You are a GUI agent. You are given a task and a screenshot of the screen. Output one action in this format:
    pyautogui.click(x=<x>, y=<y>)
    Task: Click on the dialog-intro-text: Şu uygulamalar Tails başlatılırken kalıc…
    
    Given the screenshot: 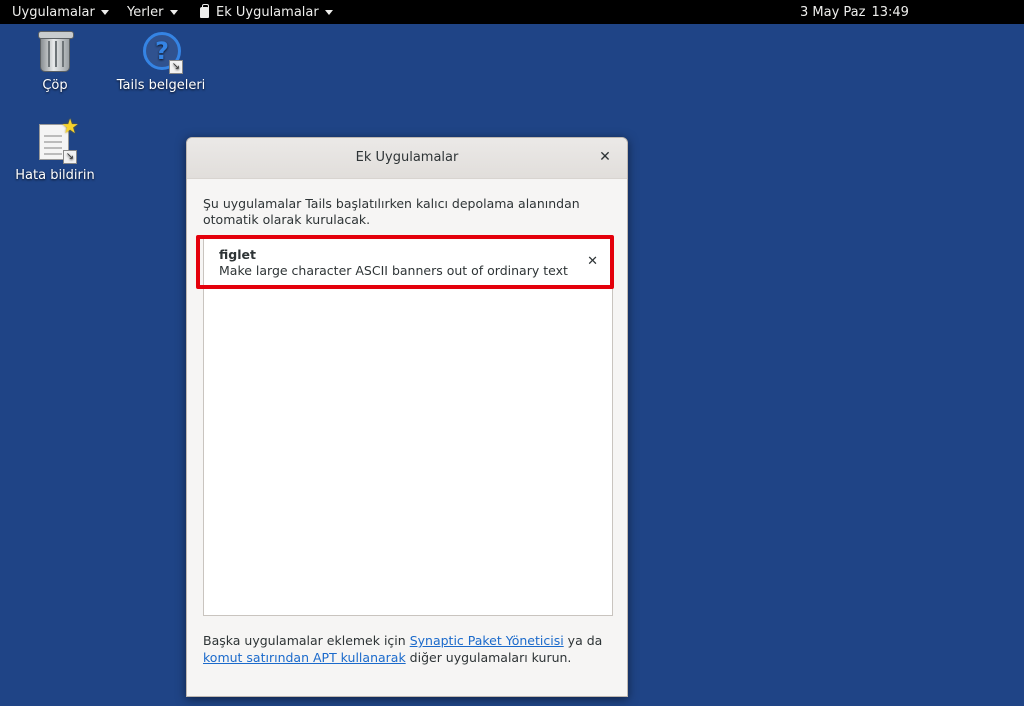 What is the action you would take?
    pyautogui.click(x=391, y=211)
    